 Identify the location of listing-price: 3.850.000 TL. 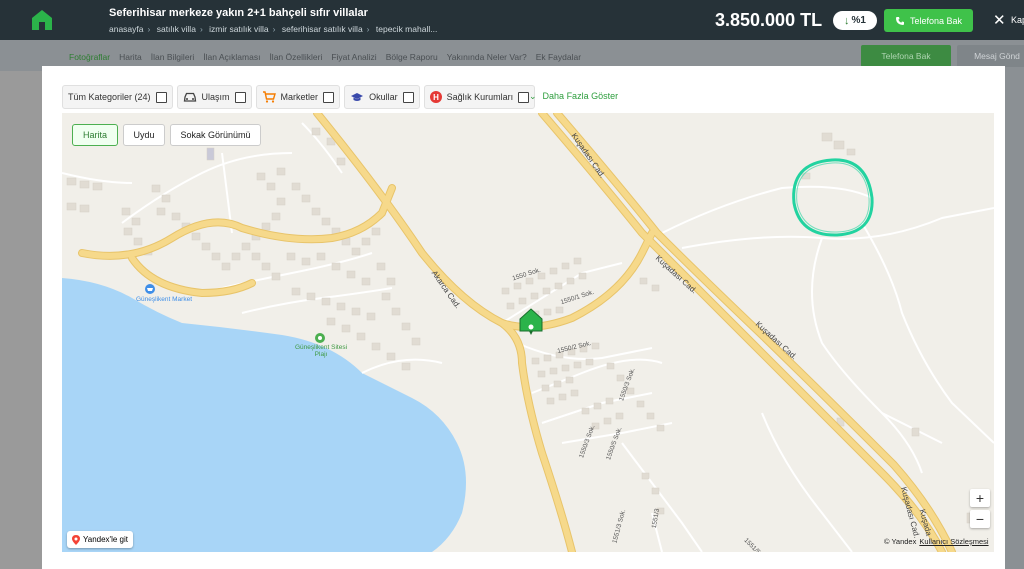
(769, 20).